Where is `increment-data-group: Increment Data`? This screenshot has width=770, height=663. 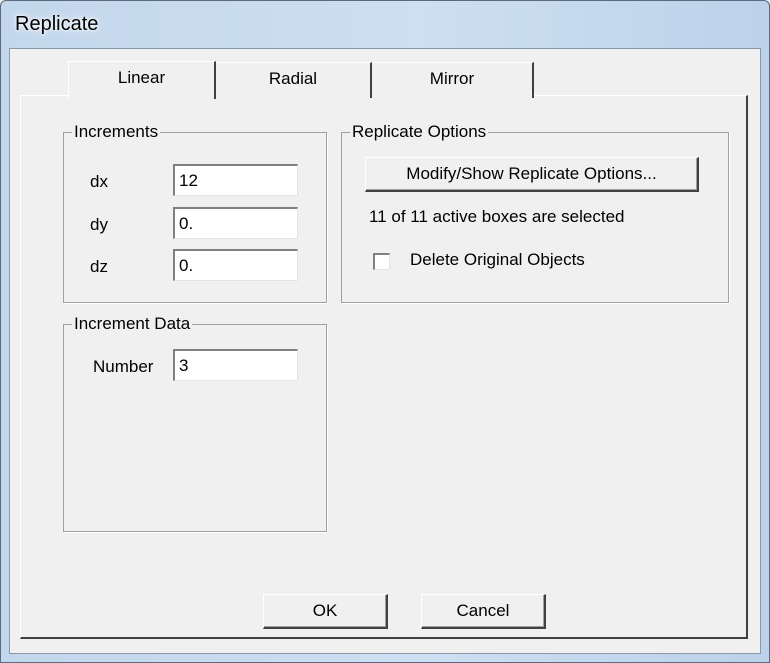 increment-data-group: Increment Data is located at coordinates (195, 423).